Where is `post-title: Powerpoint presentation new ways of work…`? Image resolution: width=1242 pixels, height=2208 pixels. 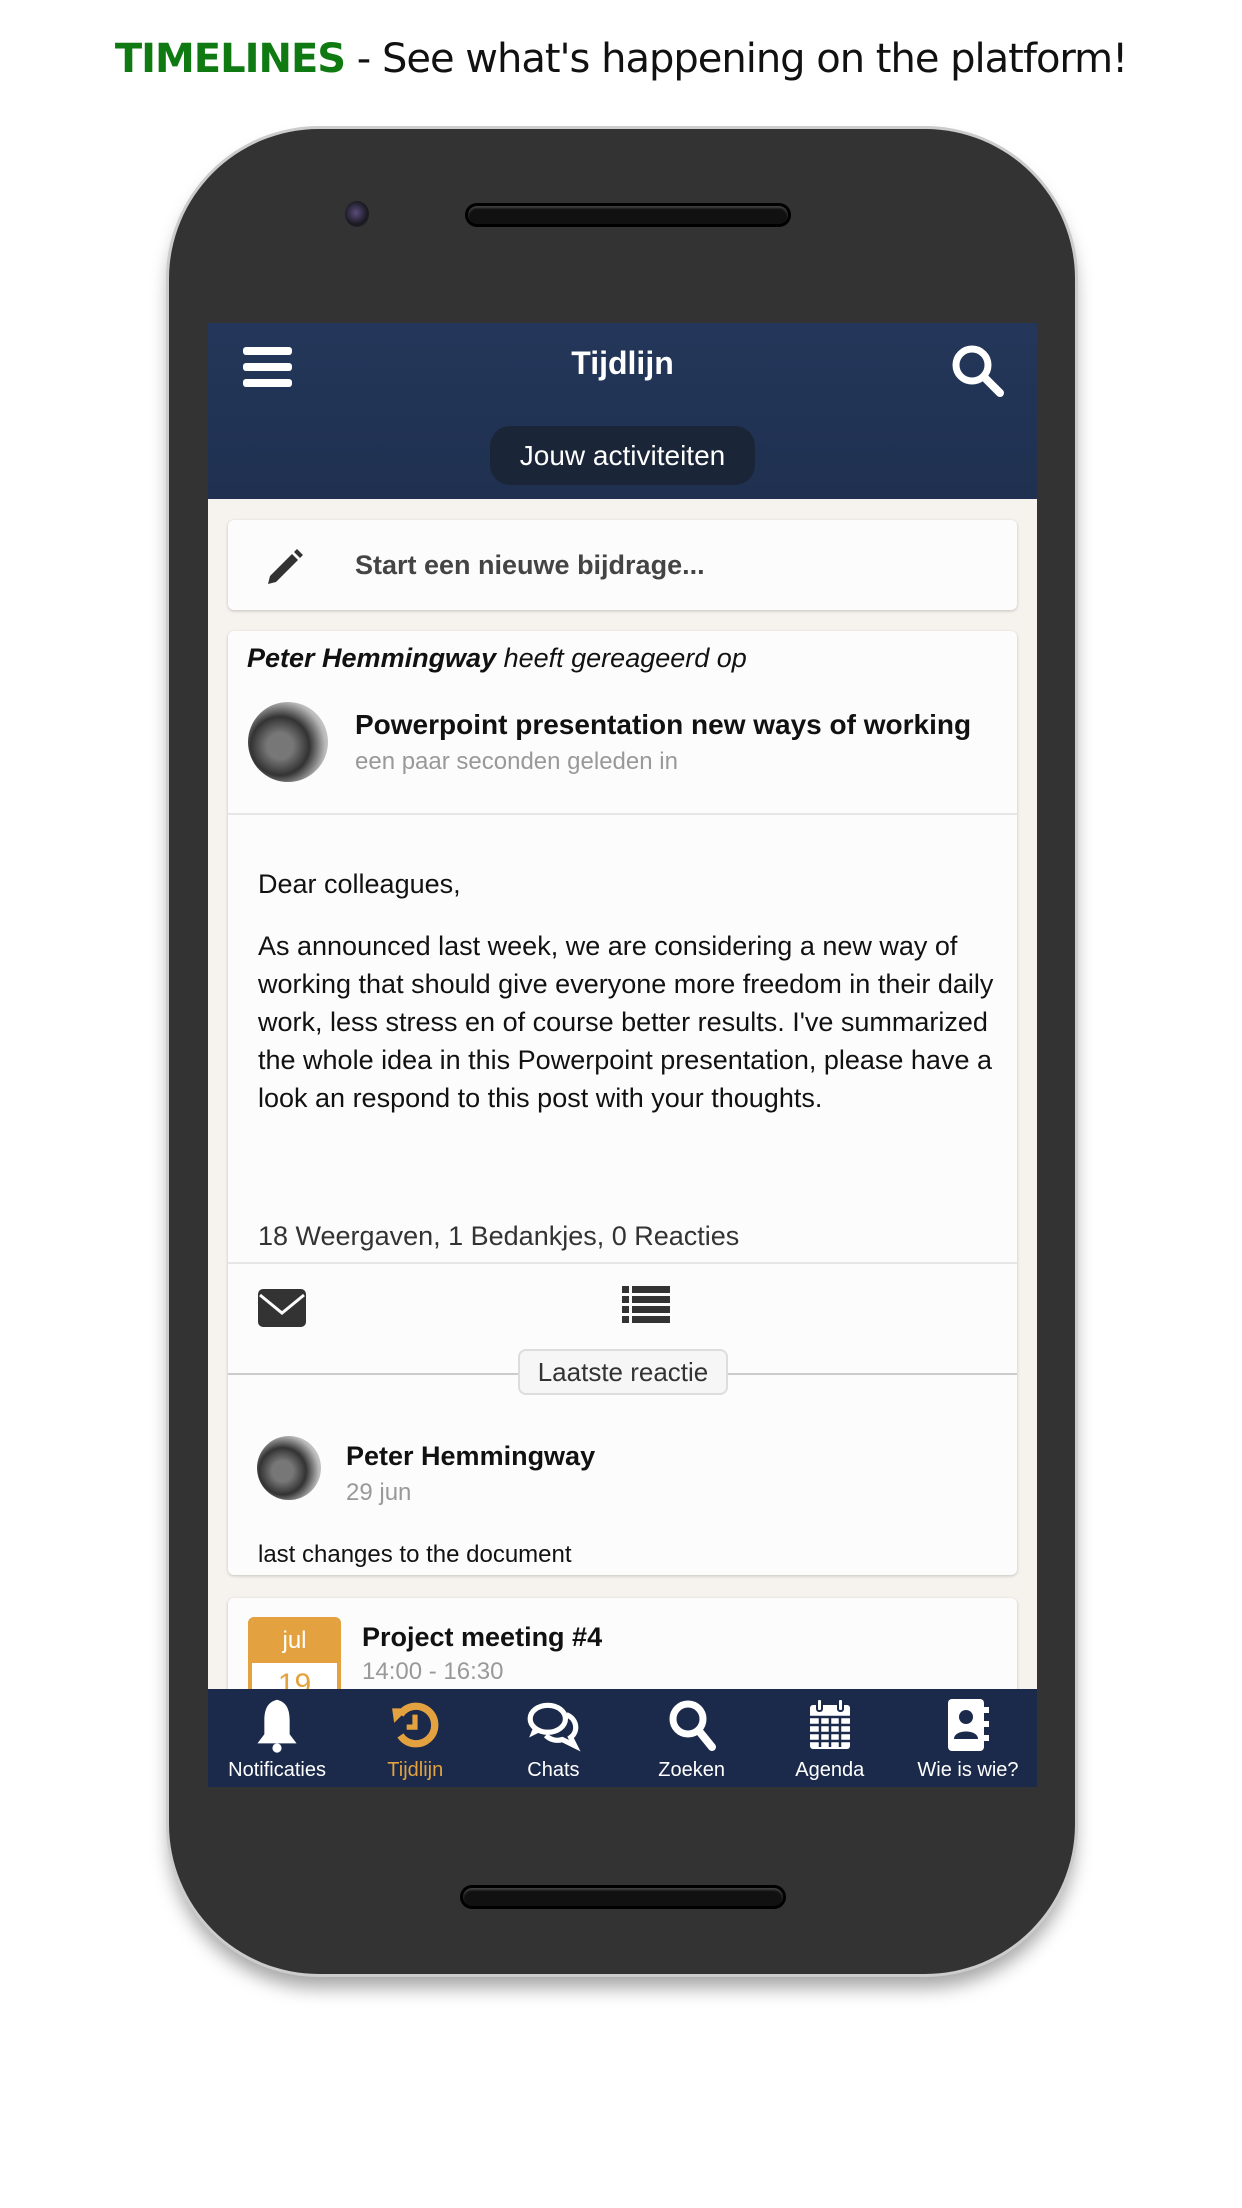 post-title: Powerpoint presentation new ways of work… is located at coordinates (663, 725).